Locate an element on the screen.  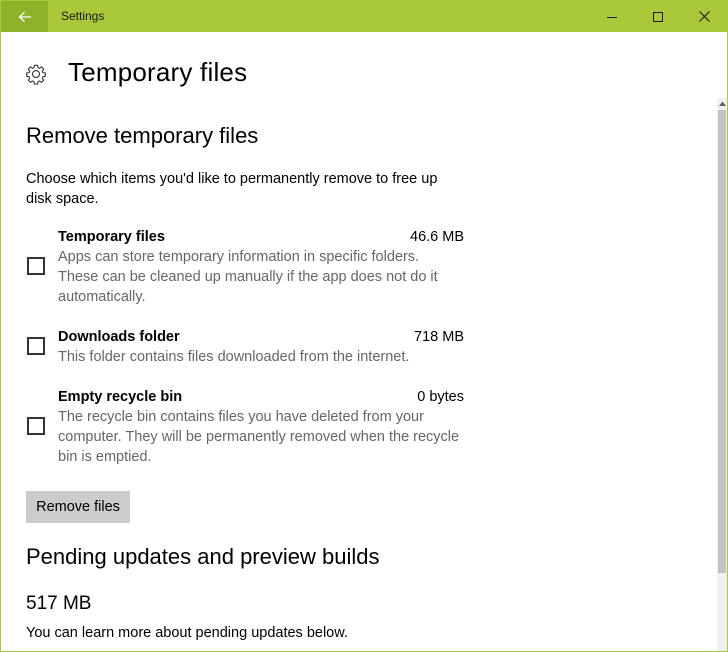
maximize-icon is located at coordinates (658, 16).